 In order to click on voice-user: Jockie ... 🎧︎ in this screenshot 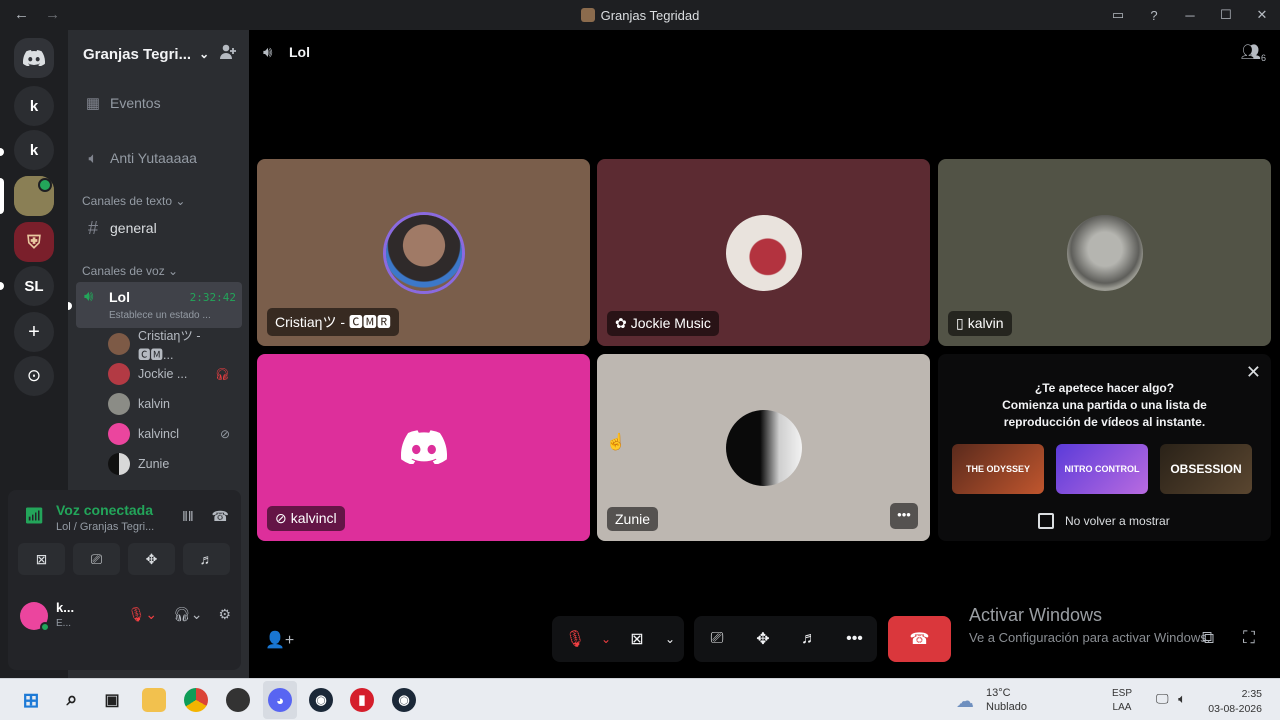, I will do `click(171, 374)`.